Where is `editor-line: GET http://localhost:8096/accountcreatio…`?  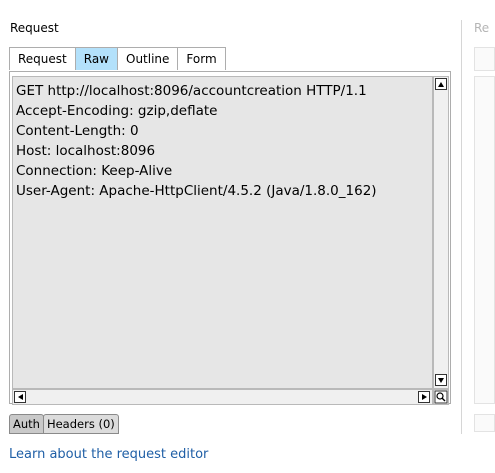
editor-line: GET http://localhost:8096/accountcreatio… is located at coordinates (191, 91).